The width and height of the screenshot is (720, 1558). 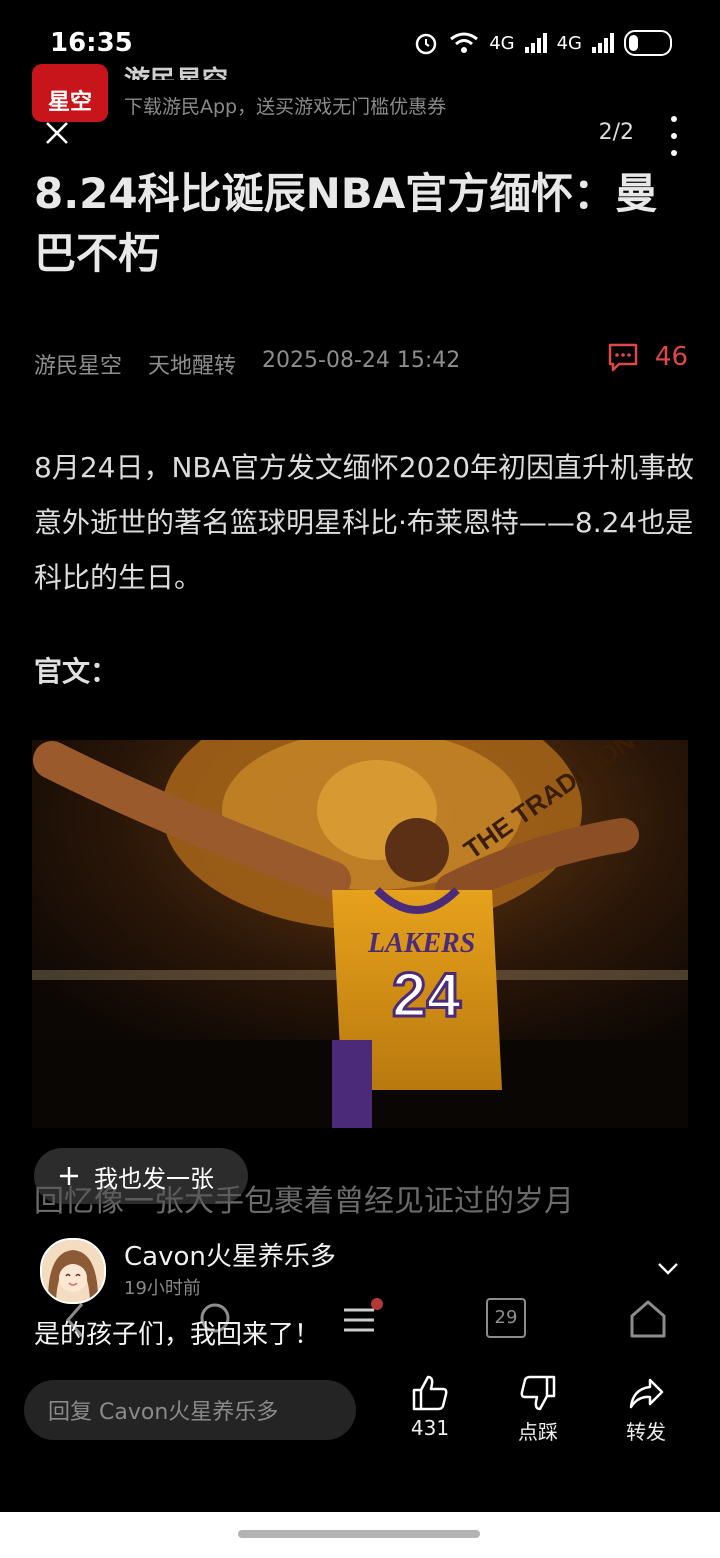 What do you see at coordinates (502, 43) in the screenshot?
I see `network-4g-label: 4G` at bounding box center [502, 43].